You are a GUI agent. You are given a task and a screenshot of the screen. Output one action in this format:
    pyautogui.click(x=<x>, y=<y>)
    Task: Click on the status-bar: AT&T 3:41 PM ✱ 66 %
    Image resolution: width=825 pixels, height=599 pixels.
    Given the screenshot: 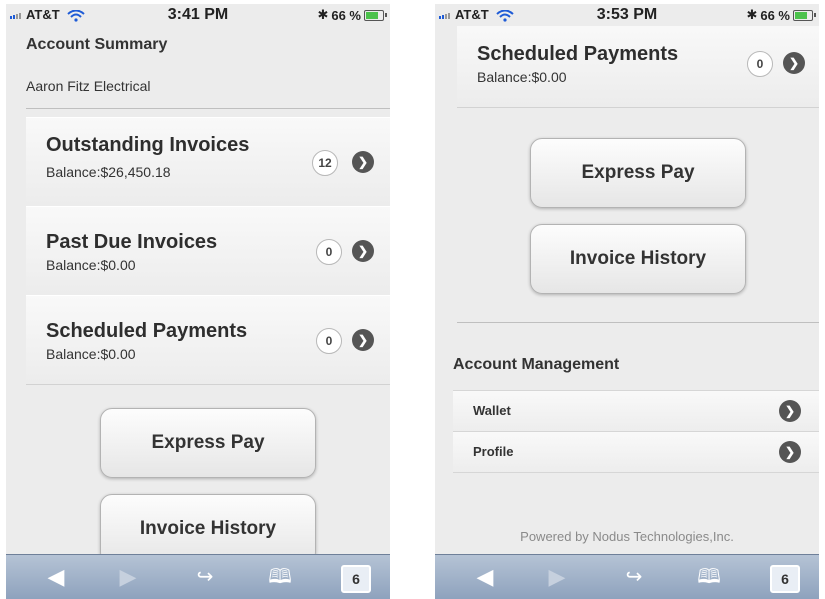 What is the action you would take?
    pyautogui.click(x=198, y=15)
    